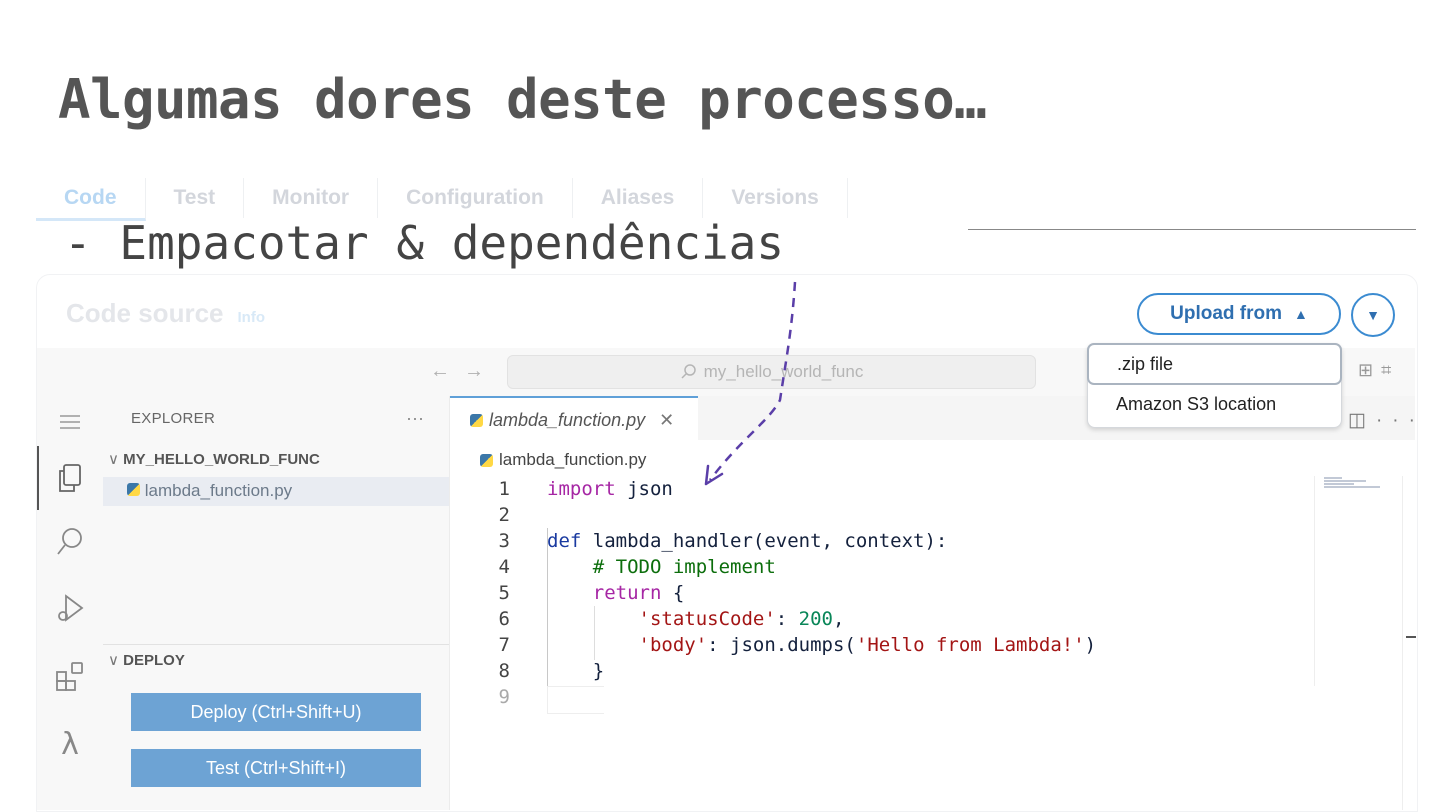  Describe the element at coordinates (481, 371) in the screenshot. I see `forward-arrow-icon: →` at that location.